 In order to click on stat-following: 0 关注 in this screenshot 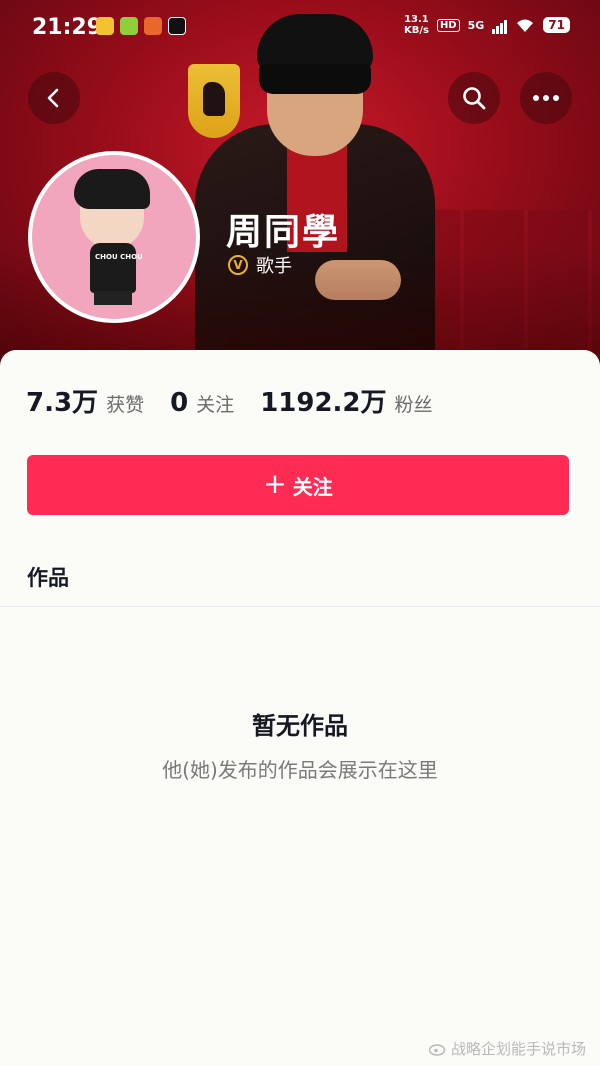, I will do `click(202, 403)`.